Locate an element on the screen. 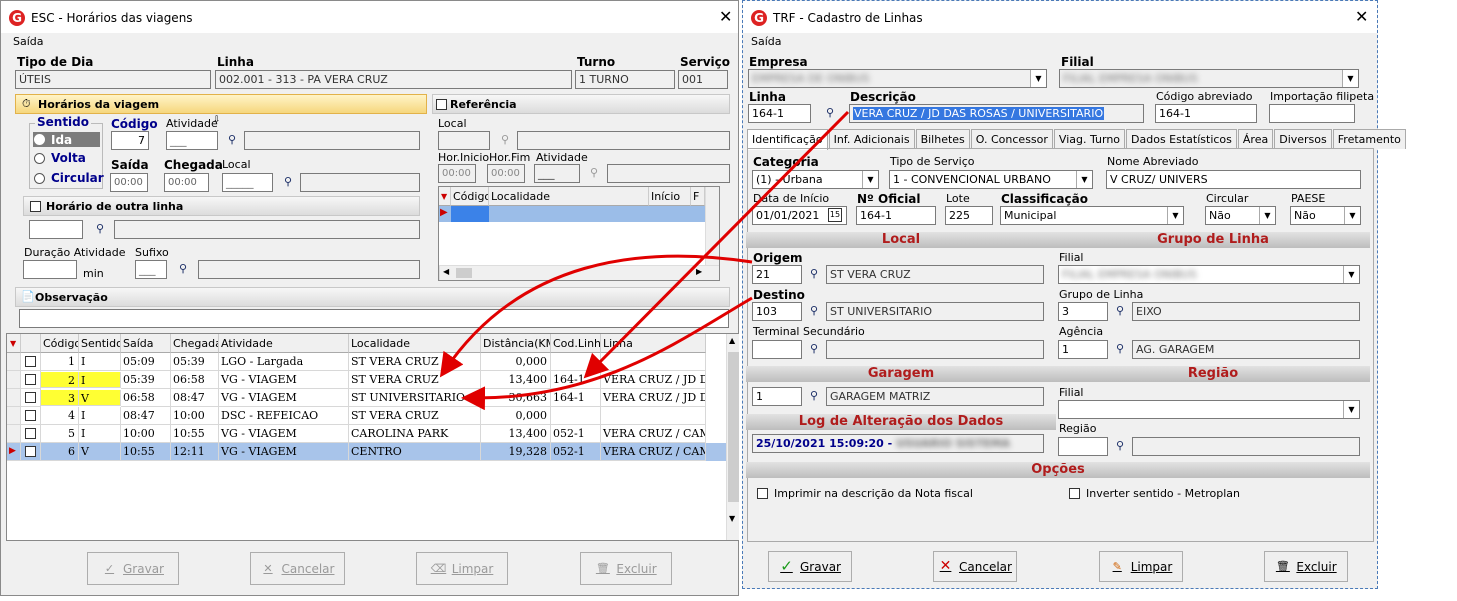 This screenshot has width=1457, height=601. outra-linha-checkbox is located at coordinates (35, 206).